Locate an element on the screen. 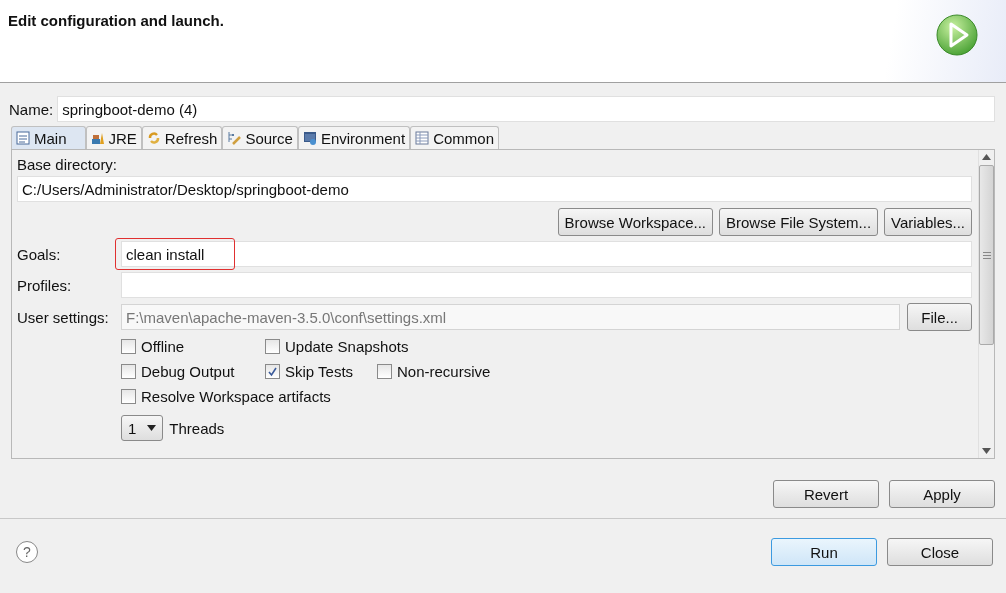 The width and height of the screenshot is (1006, 593). refresh-tab-icon is located at coordinates (153, 138).